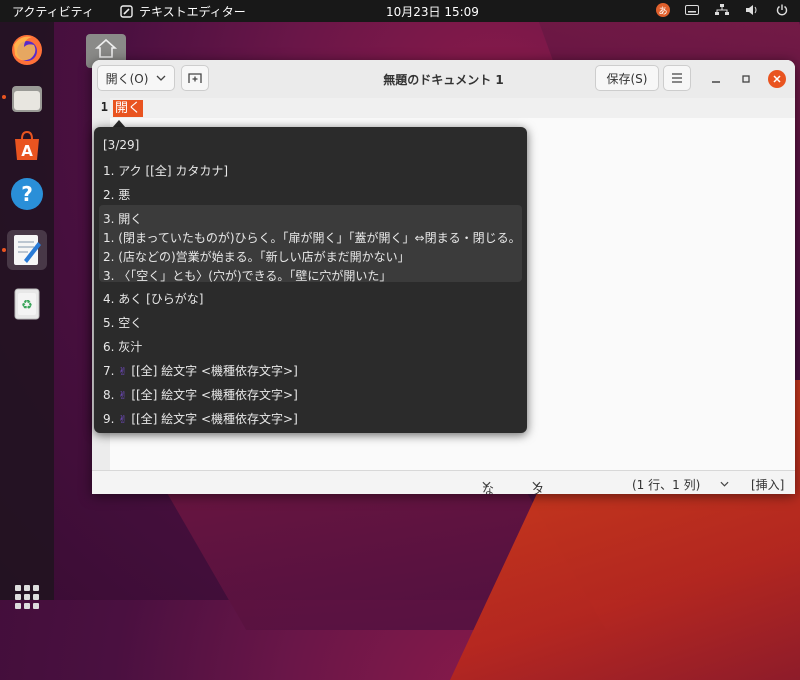 Image resolution: width=800 pixels, height=680 pixels. I want to click on header-bar: 開く(O) 無題のドキュメント 1 保存(S), so click(443, 79).